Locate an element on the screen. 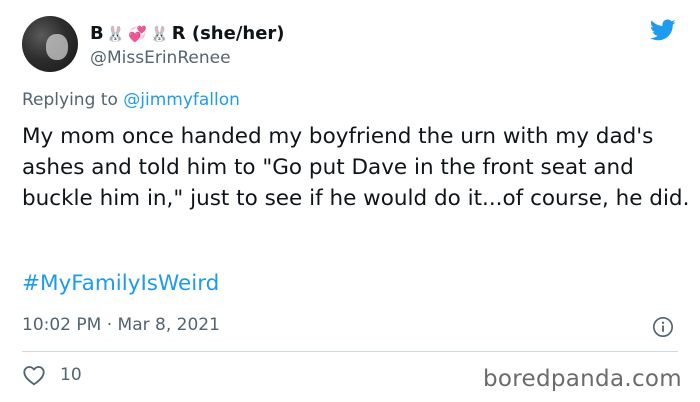 The image size is (700, 402). display-name-end: R (she/her) is located at coordinates (228, 33).